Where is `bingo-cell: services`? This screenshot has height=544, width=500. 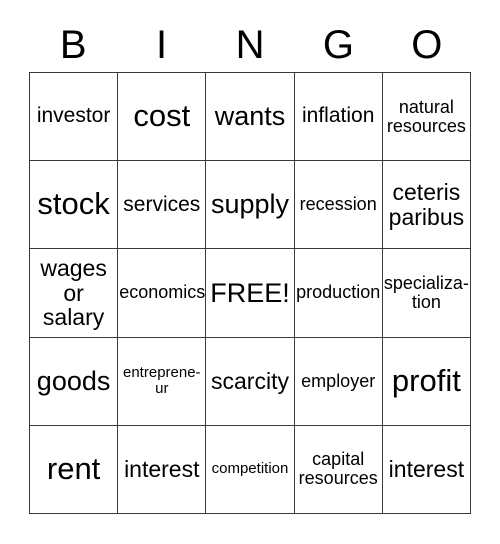 bingo-cell: services is located at coordinates (162, 205).